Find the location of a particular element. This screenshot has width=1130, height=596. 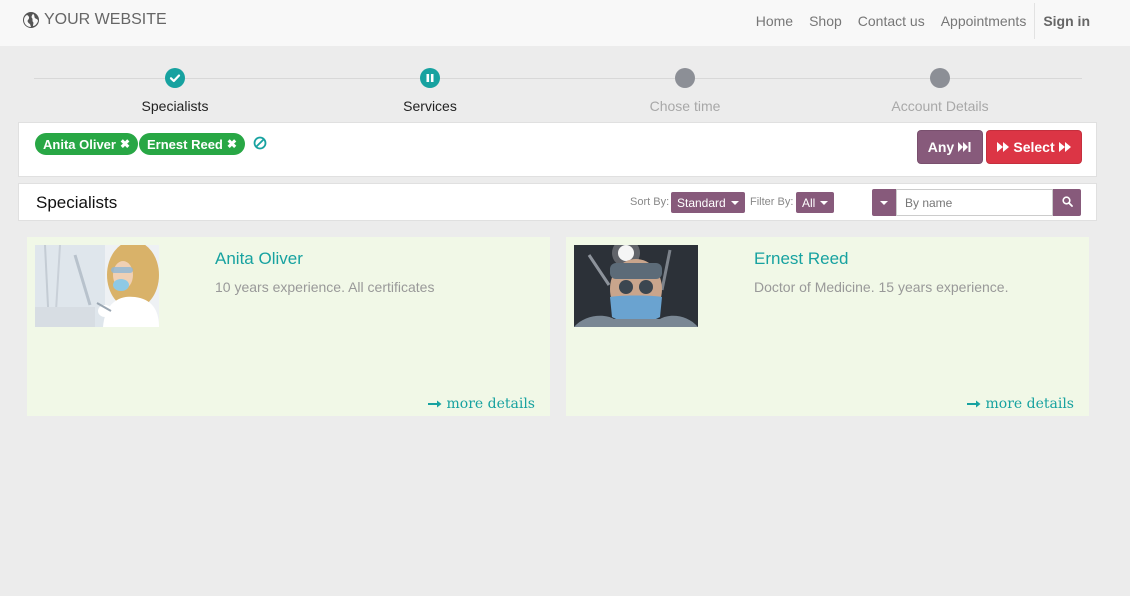

pause-circle-icon is located at coordinates (430, 78).